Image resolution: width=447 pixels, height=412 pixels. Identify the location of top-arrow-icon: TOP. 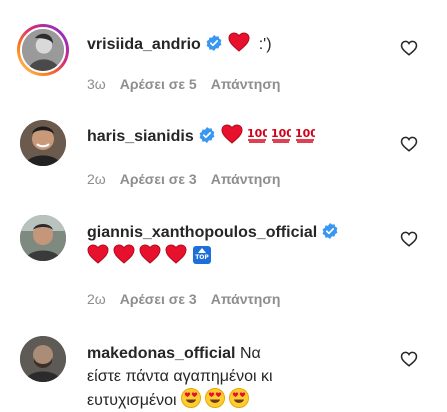
(202, 255).